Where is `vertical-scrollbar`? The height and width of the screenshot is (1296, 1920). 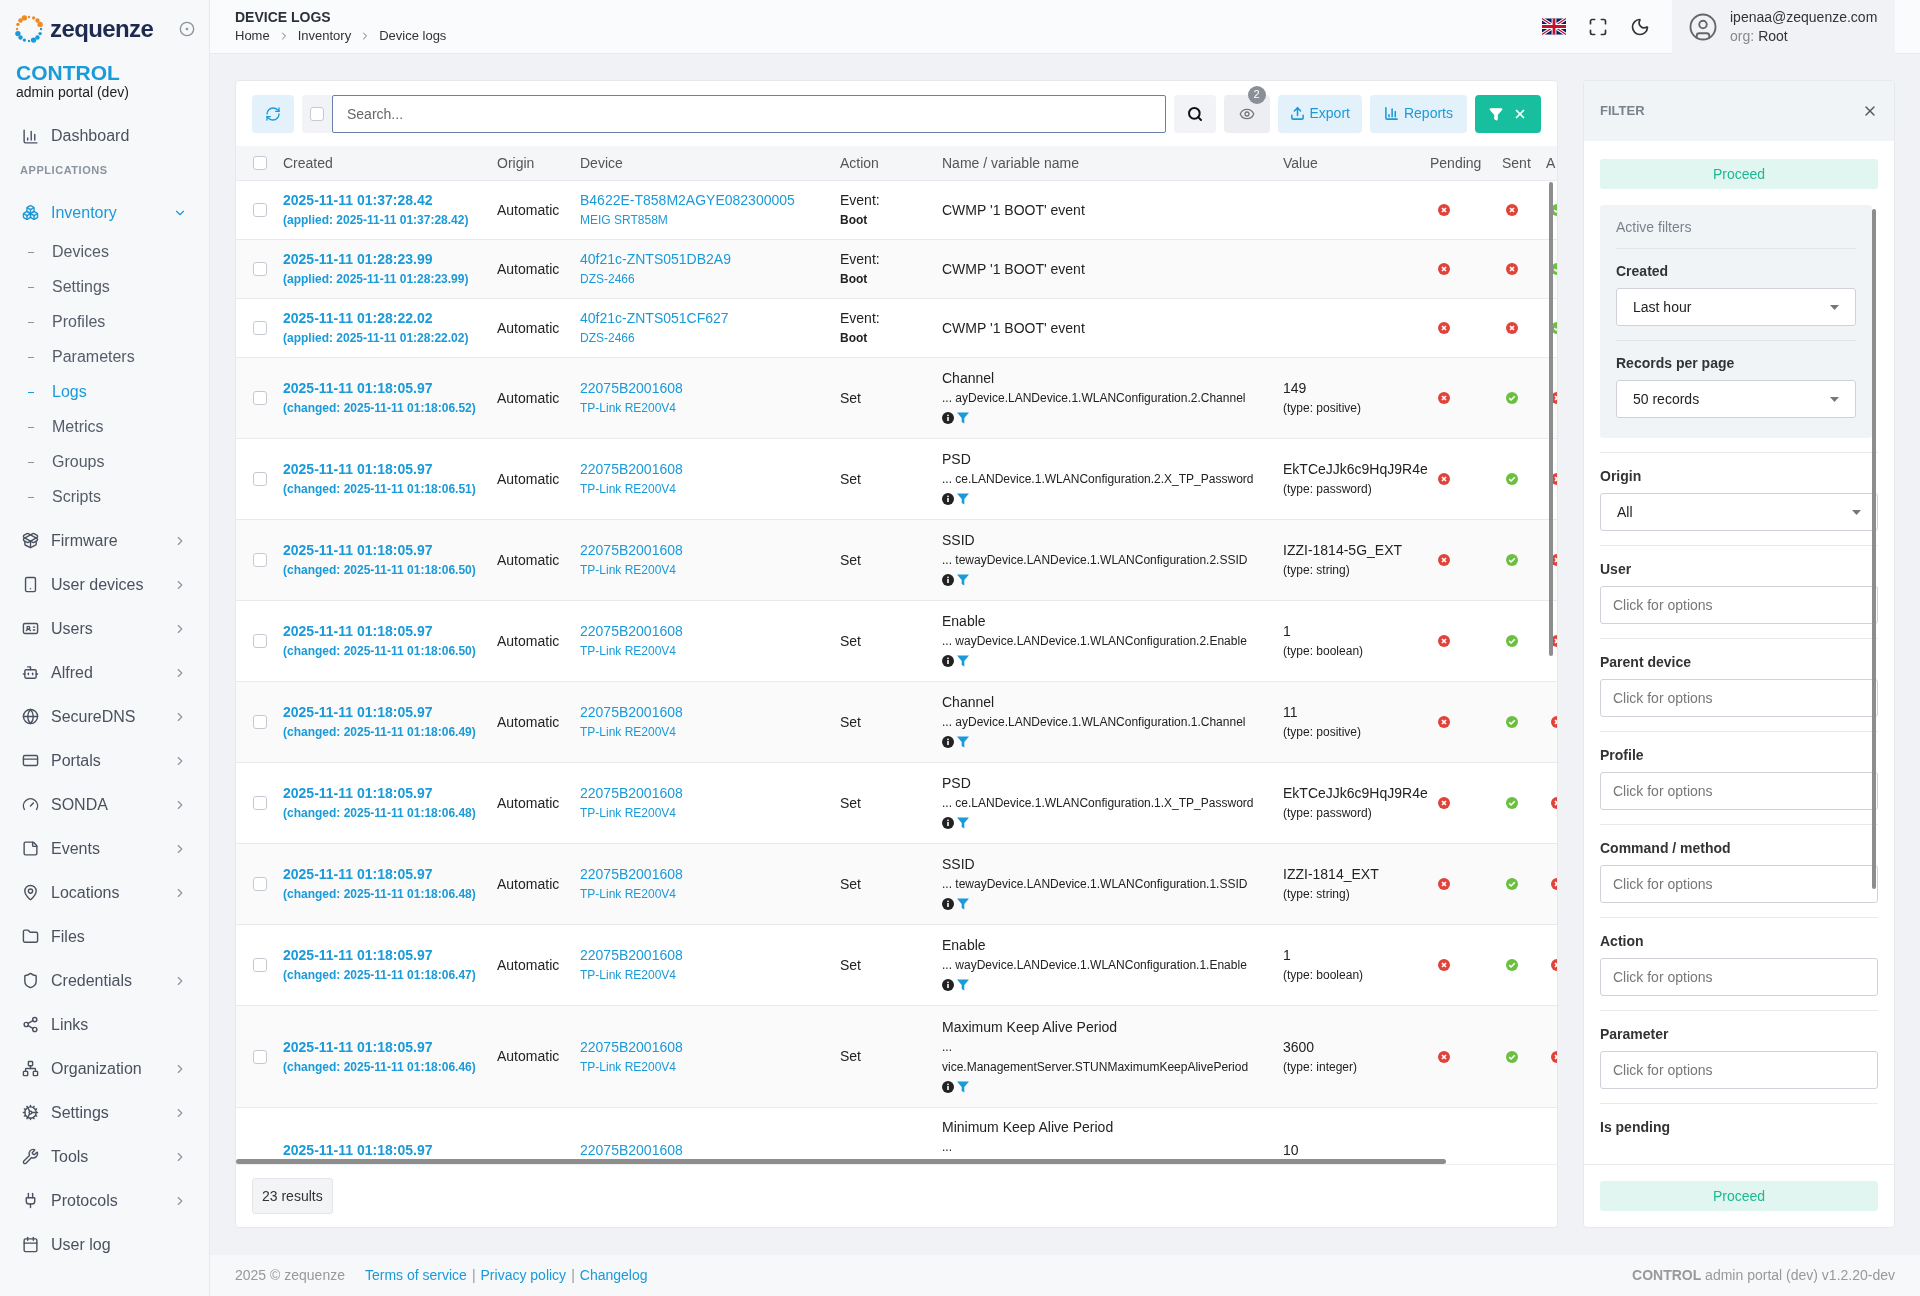 vertical-scrollbar is located at coordinates (1874, 549).